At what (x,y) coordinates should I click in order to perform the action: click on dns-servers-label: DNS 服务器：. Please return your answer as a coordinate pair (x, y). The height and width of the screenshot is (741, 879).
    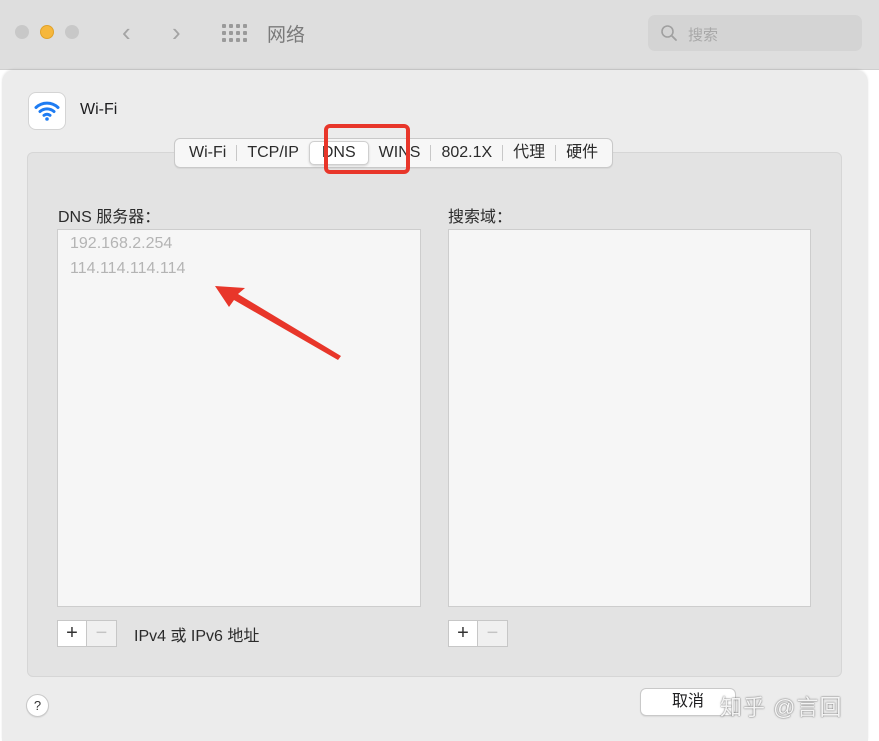
    Looking at the image, I should click on (109, 217).